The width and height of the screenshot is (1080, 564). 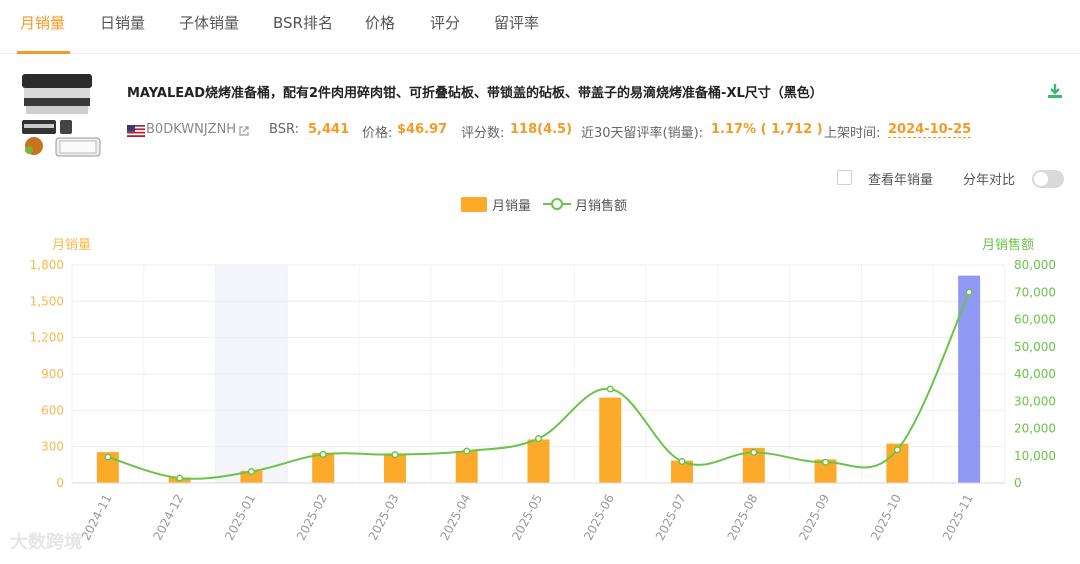 I want to click on x-axis-tick: 2025-11, so click(x=958, y=517).